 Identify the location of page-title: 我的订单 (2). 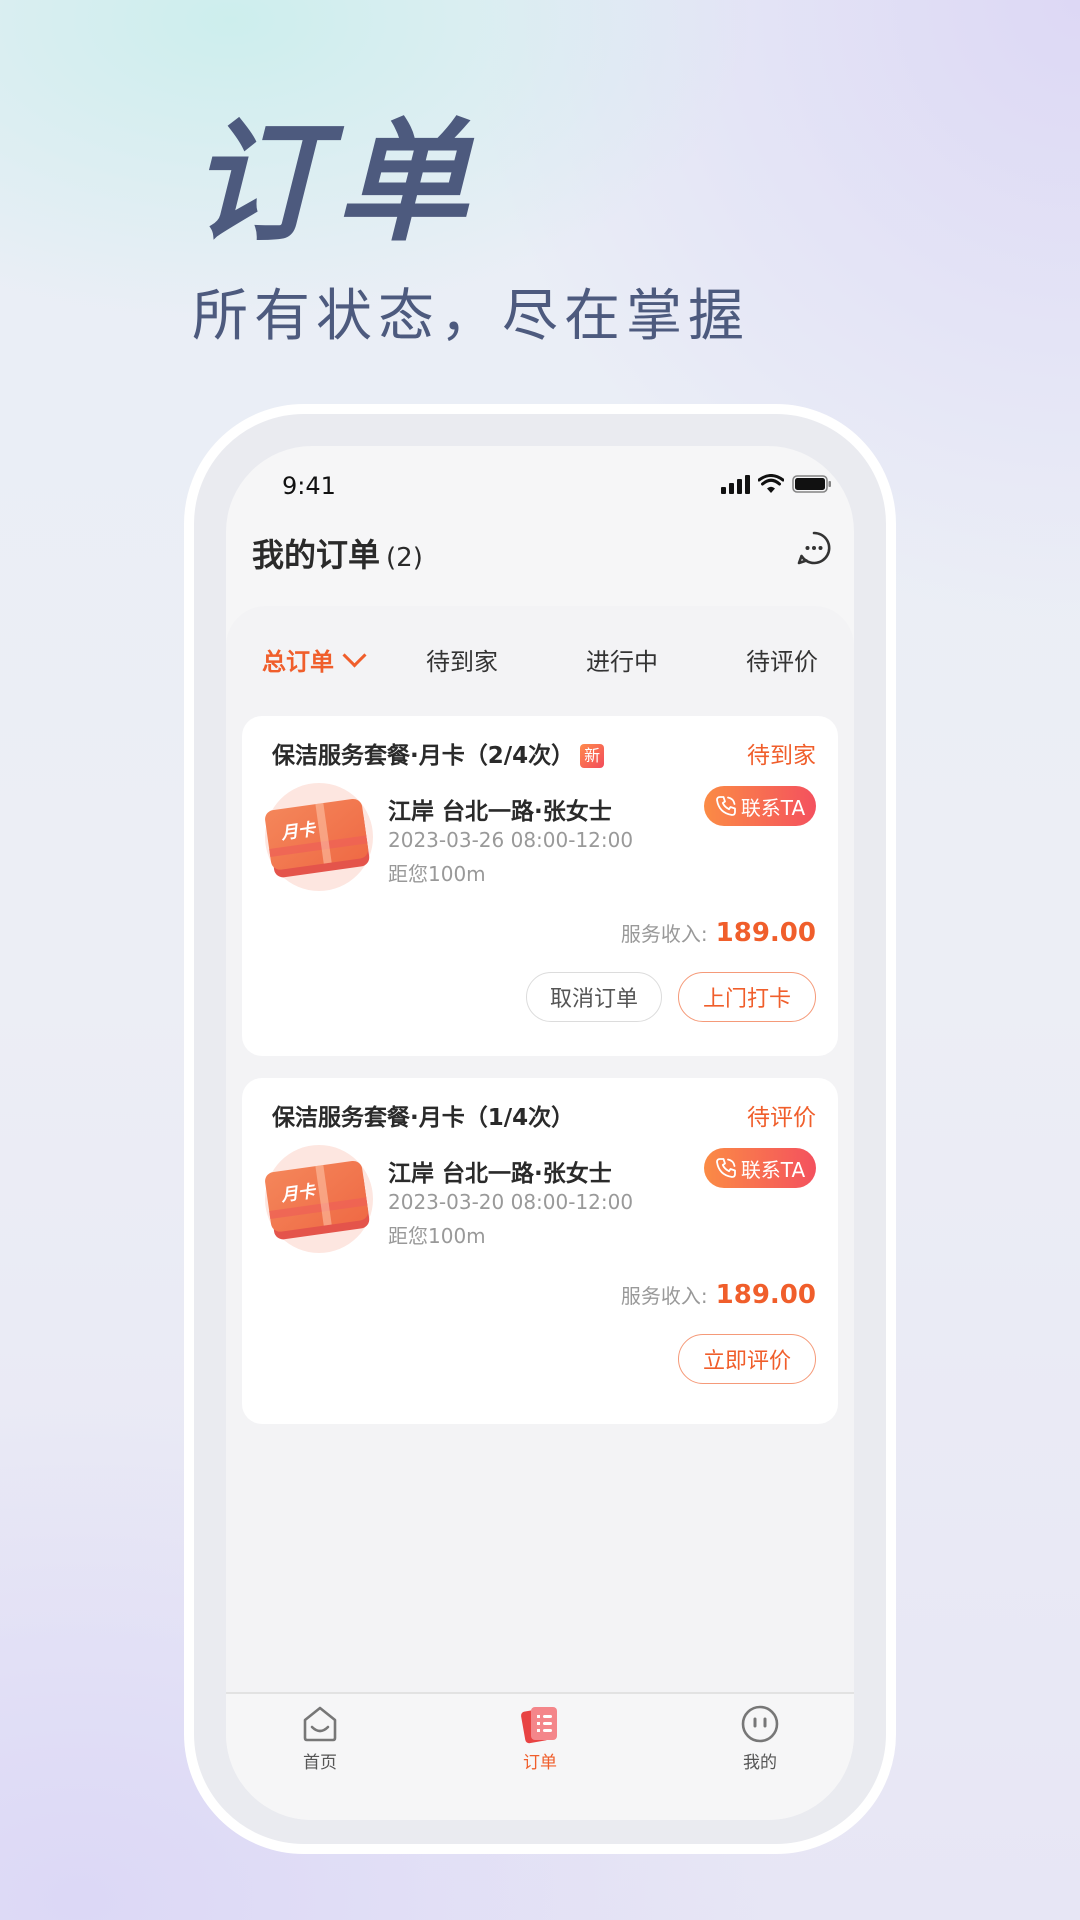
(337, 553).